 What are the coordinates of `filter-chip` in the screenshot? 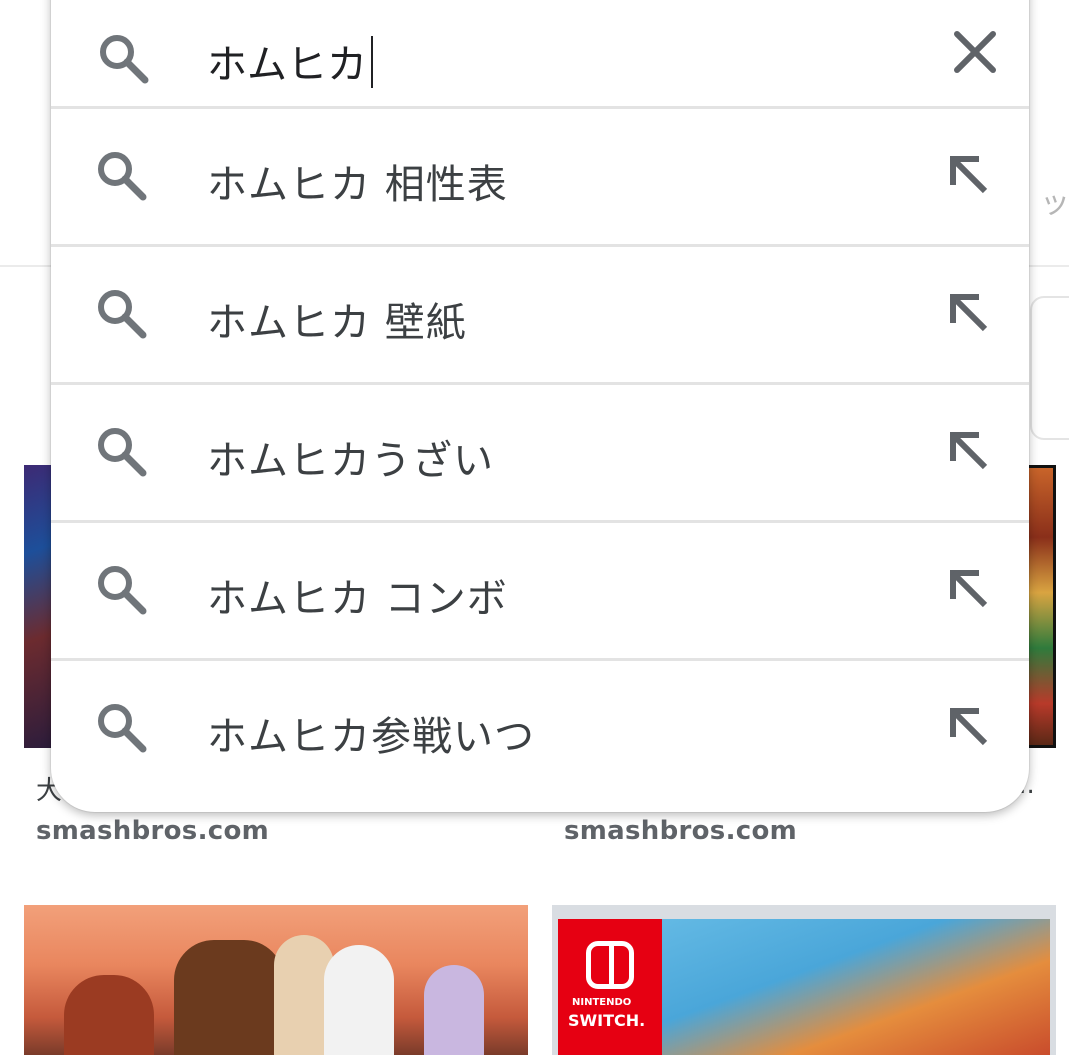 It's located at (1049, 368).